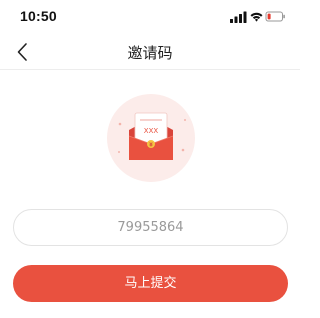 The width and height of the screenshot is (320, 318). What do you see at coordinates (275, 16) in the screenshot?
I see `battery-icon` at bounding box center [275, 16].